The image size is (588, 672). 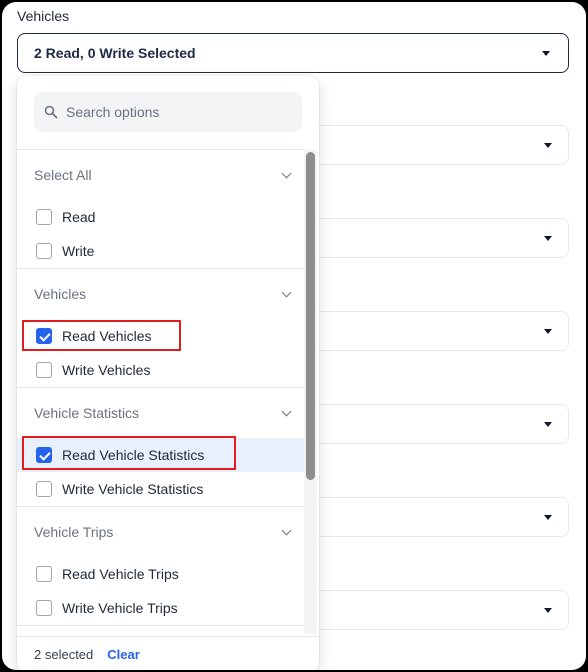 I want to click on search-box, so click(x=168, y=112).